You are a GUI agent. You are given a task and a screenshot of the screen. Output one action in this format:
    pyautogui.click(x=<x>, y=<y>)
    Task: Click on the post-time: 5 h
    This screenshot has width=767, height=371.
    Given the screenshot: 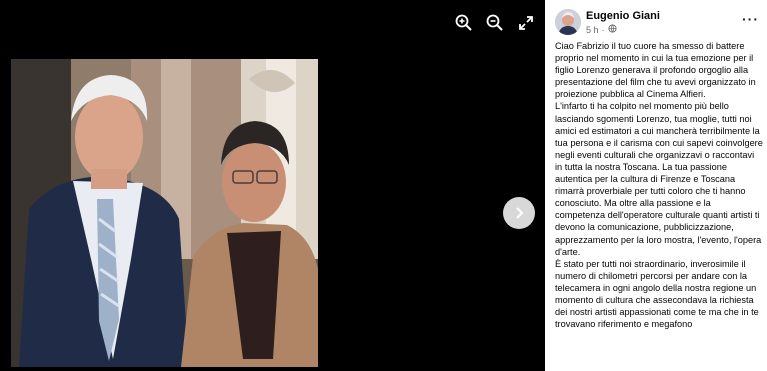 What is the action you would take?
    pyautogui.click(x=592, y=30)
    